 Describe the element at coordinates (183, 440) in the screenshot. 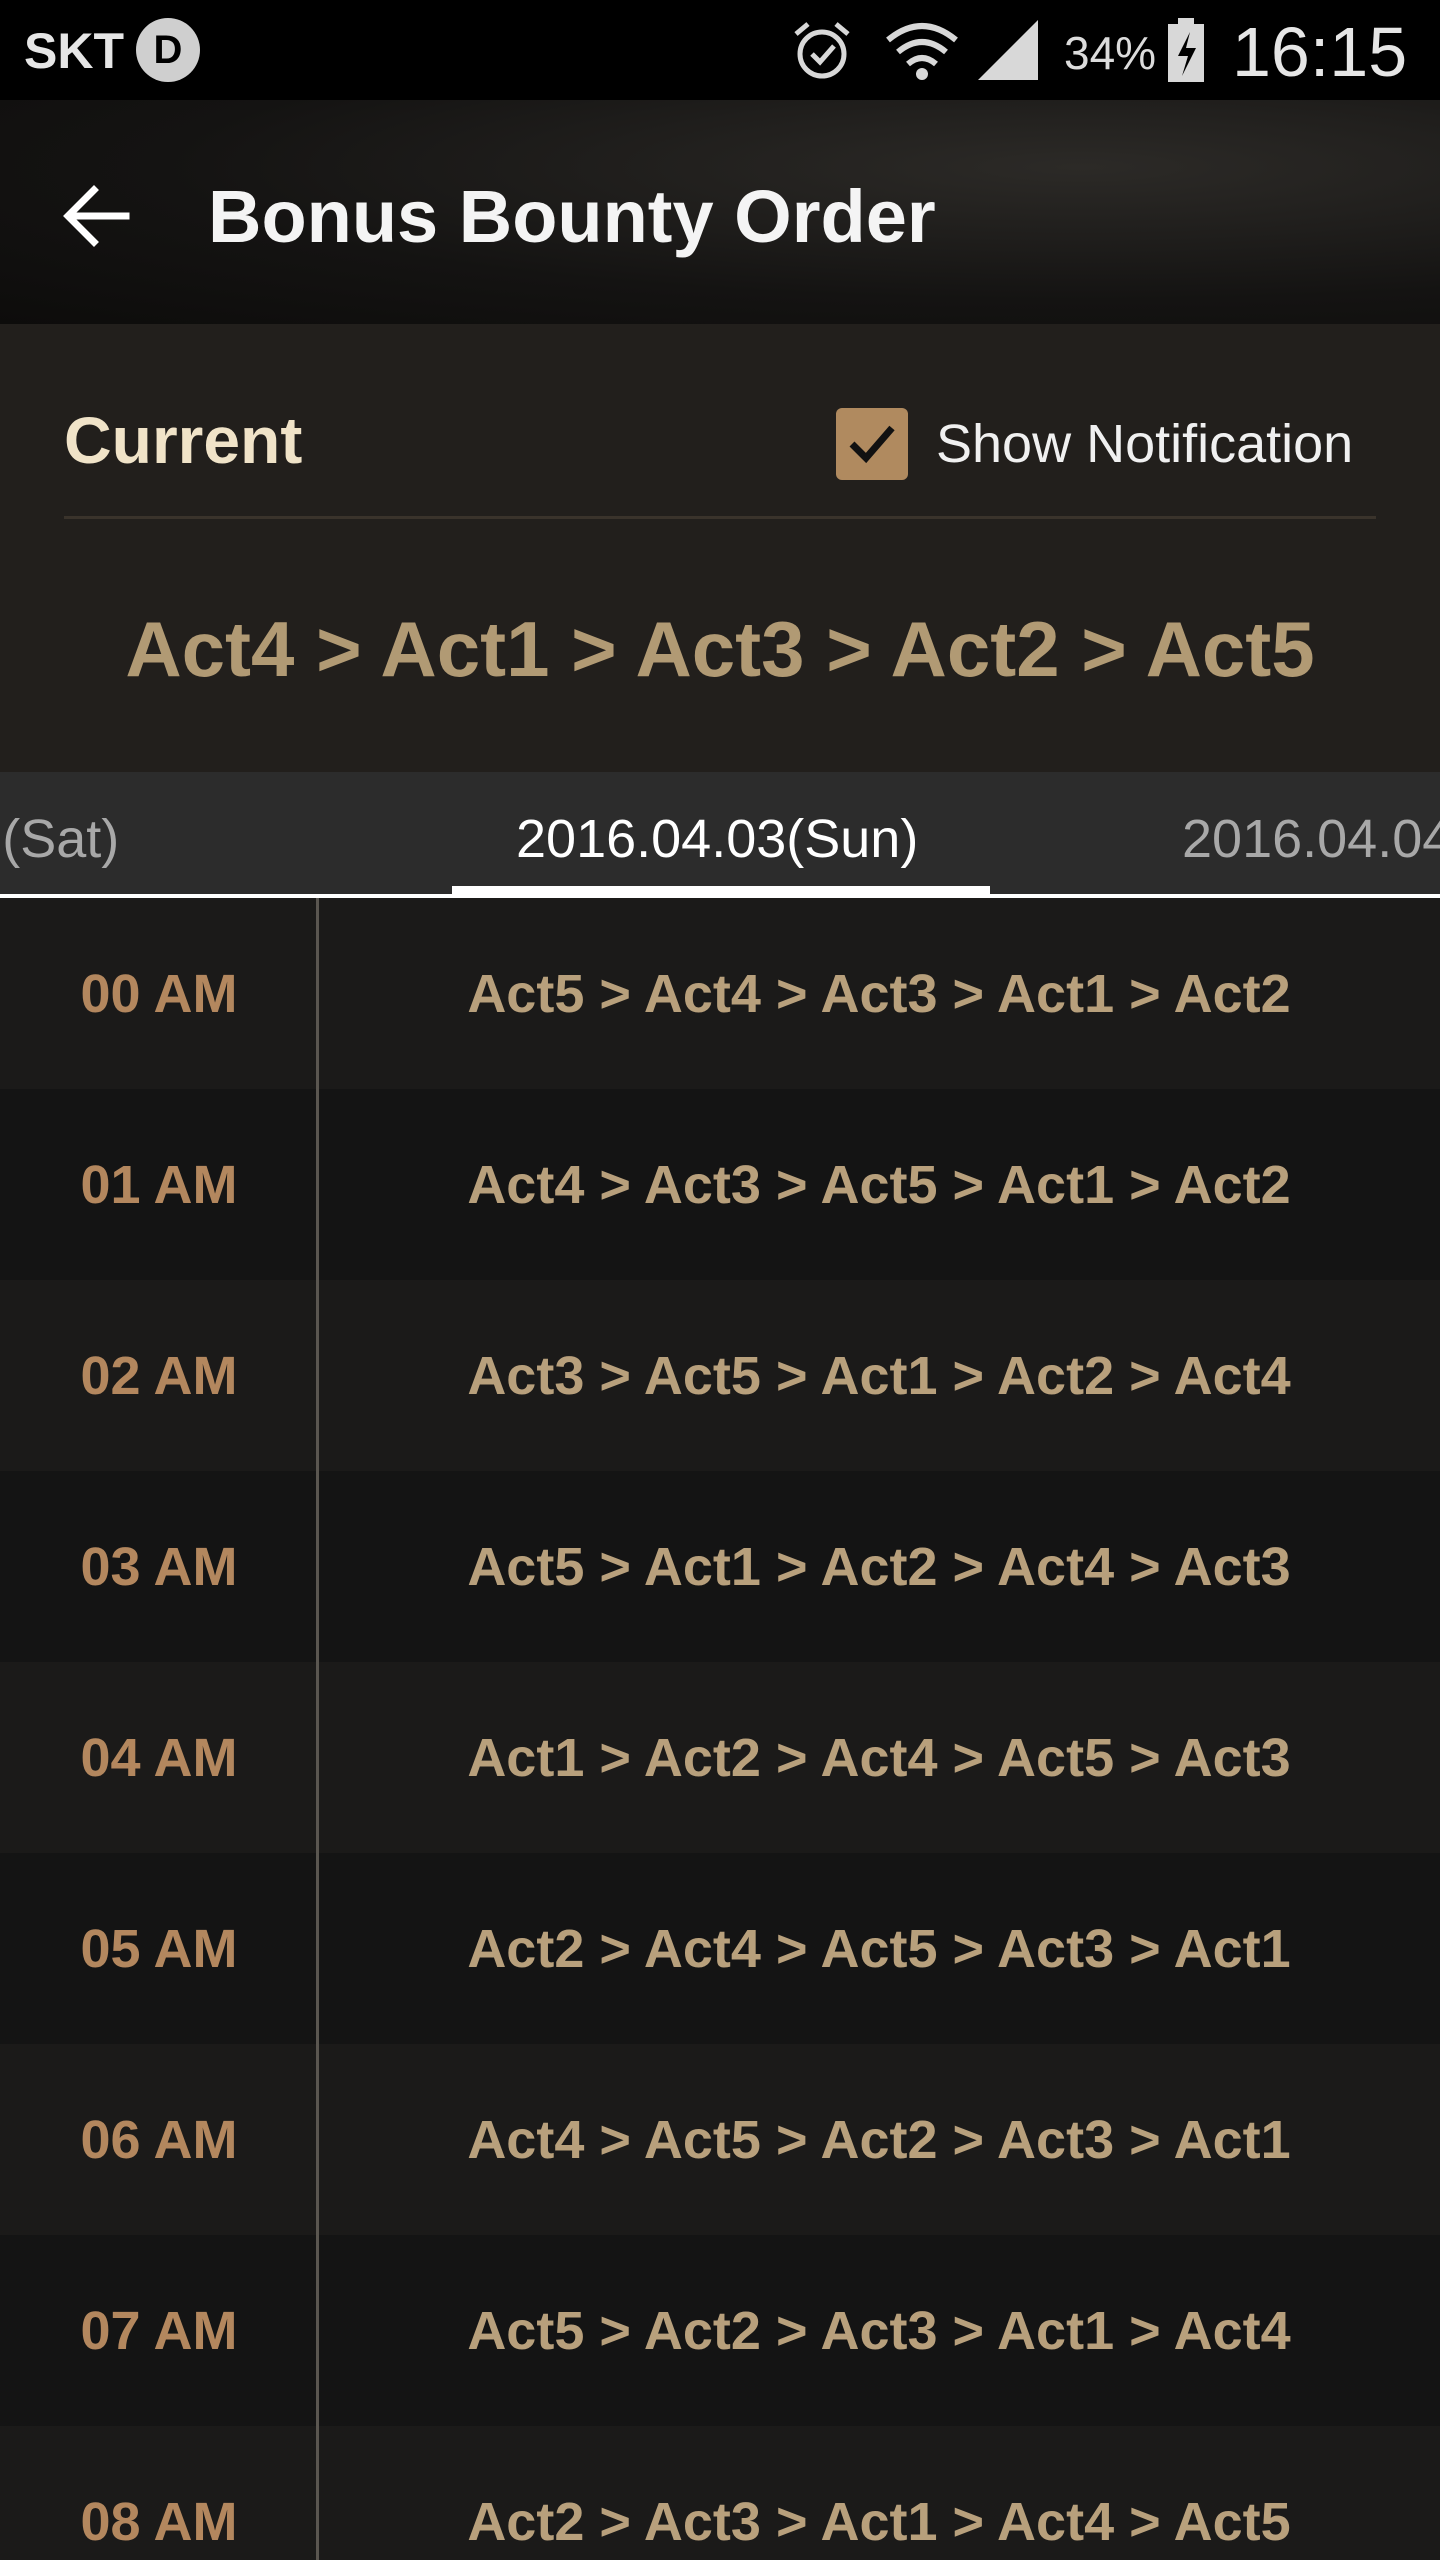

I see `current-label: Current` at that location.